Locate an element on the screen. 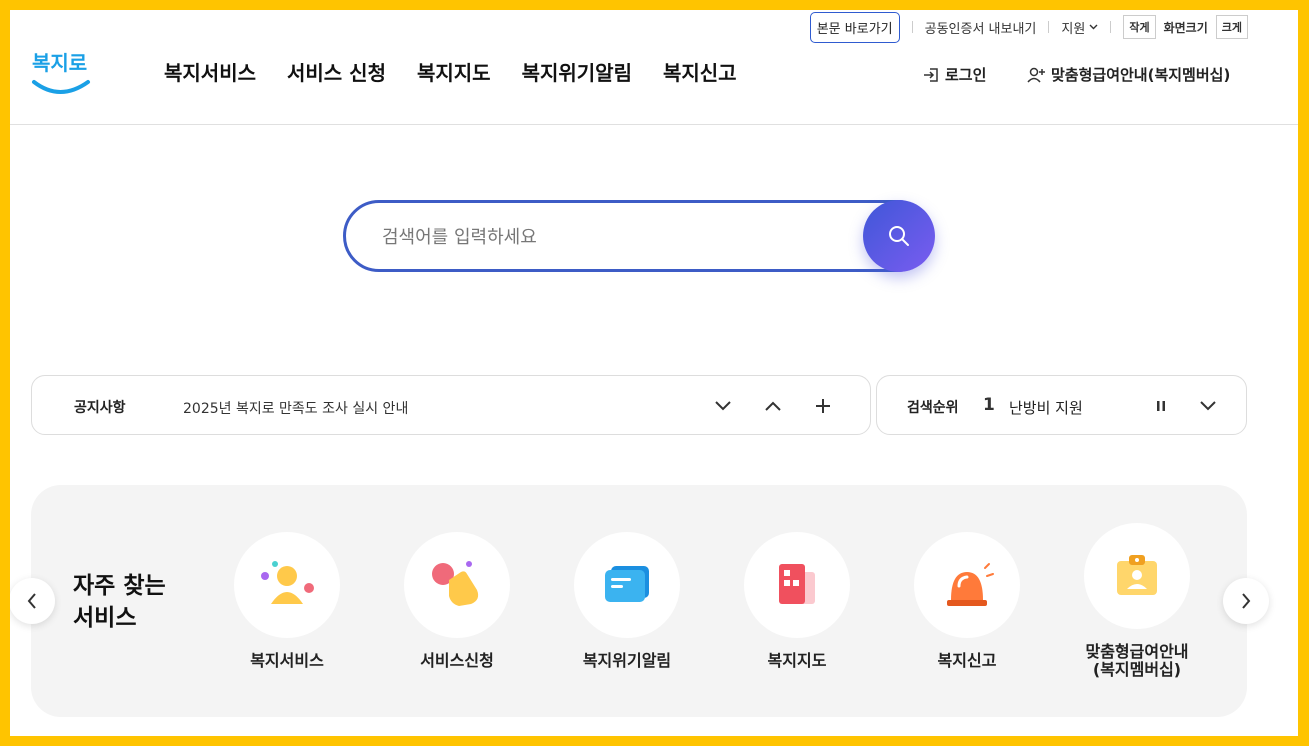  carousel-next-button is located at coordinates (1246, 601).